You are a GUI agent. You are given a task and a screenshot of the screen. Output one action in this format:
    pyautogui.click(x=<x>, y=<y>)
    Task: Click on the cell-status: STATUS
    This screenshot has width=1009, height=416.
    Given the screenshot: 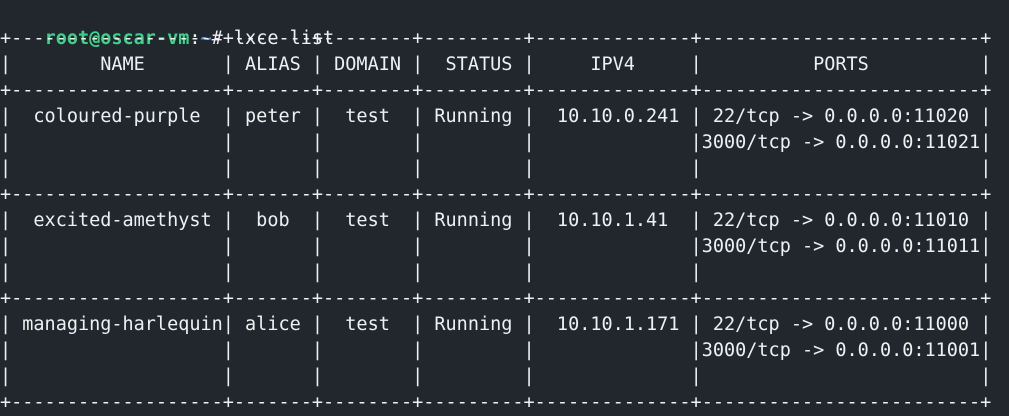 What is the action you would take?
    pyautogui.click(x=473, y=64)
    